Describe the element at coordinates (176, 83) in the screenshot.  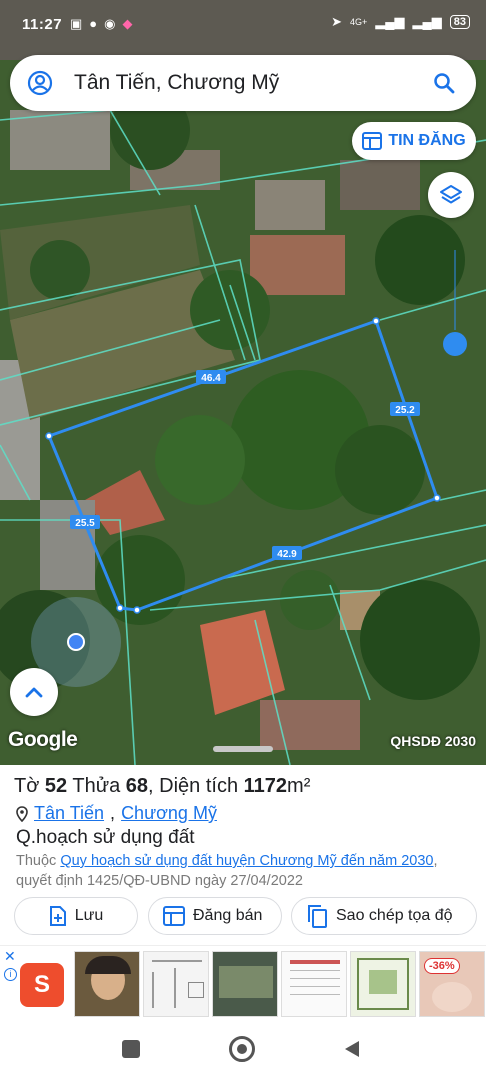
I see `search-query: Tân Tiến, Chương Mỹ` at that location.